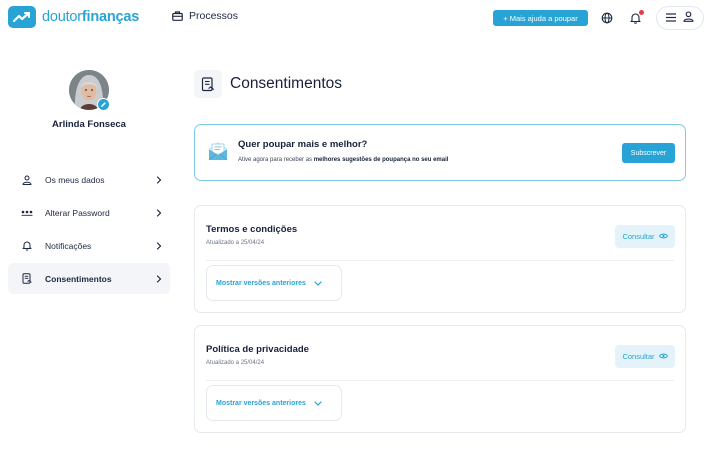 This screenshot has width=714, height=449. I want to click on sidebar-item-label: Os meus dados, so click(75, 179).